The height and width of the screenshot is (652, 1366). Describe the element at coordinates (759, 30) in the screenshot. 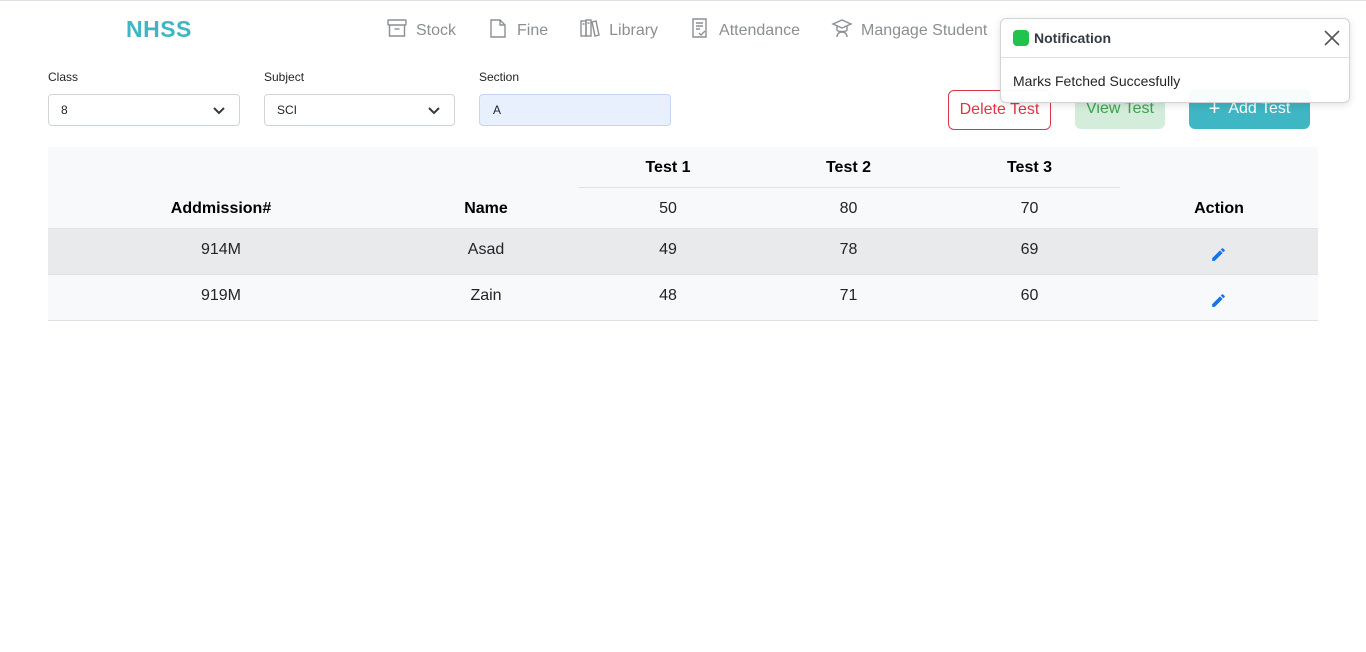

I see `nav-label: Attendance` at that location.